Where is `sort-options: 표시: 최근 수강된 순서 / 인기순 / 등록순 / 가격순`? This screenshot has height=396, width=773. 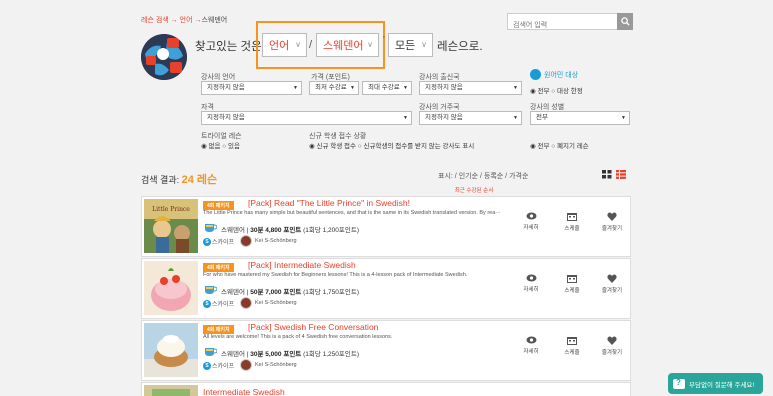 sort-options: 표시: 최근 수강된 순서 / 인기순 / 등록순 / 가격순 is located at coordinates (483, 183).